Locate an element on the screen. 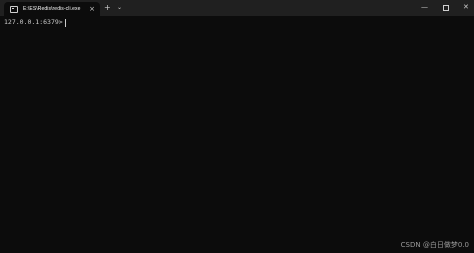 The image size is (474, 253). close-tab-icon: × is located at coordinates (92, 9).